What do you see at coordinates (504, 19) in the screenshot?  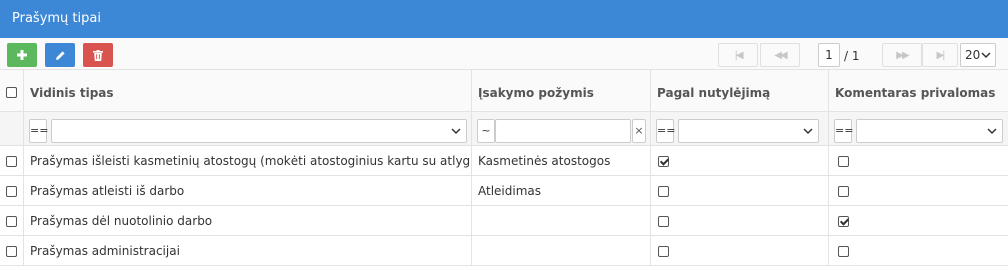 I see `page-title: Prašymų tipai` at bounding box center [504, 19].